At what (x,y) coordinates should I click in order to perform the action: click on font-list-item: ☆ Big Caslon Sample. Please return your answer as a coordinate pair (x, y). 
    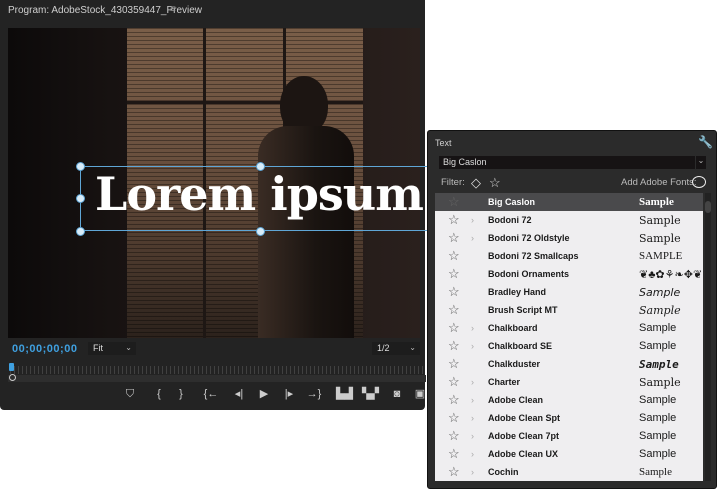
    Looking at the image, I should click on (569, 202).